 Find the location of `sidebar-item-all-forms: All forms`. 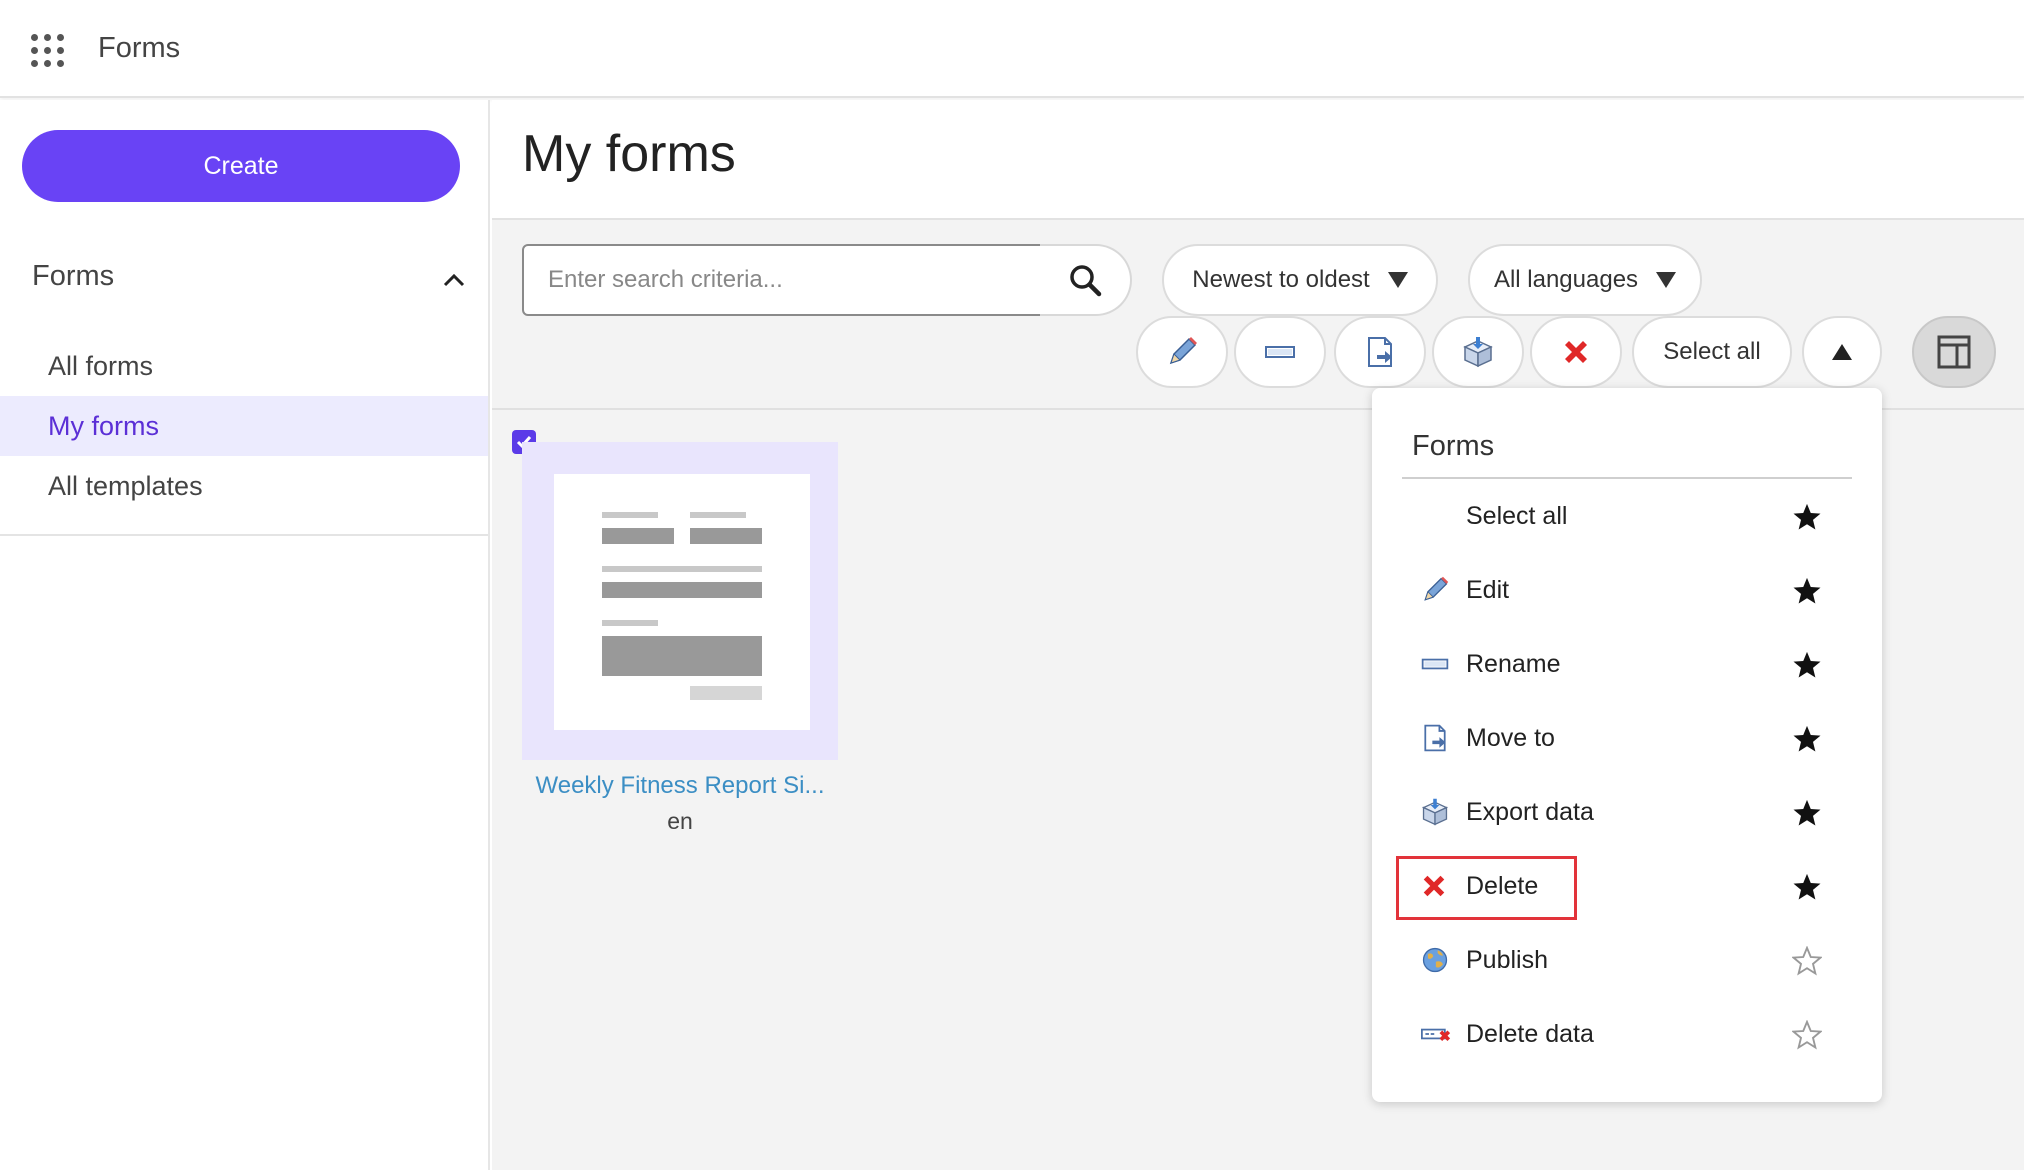

sidebar-item-all-forms: All forms is located at coordinates (244, 366).